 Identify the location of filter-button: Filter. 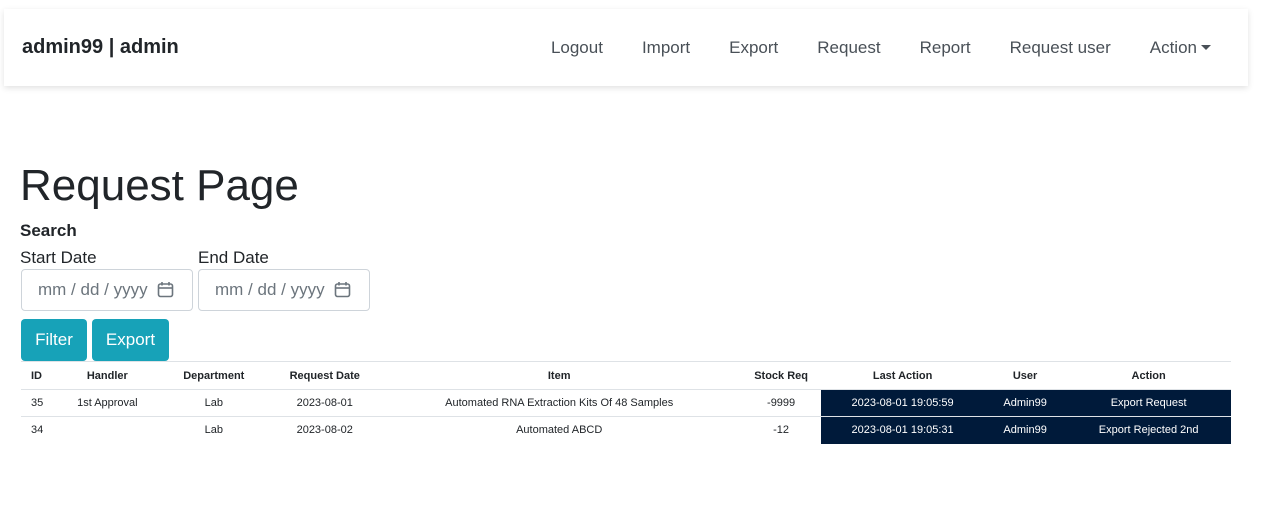
(54, 340).